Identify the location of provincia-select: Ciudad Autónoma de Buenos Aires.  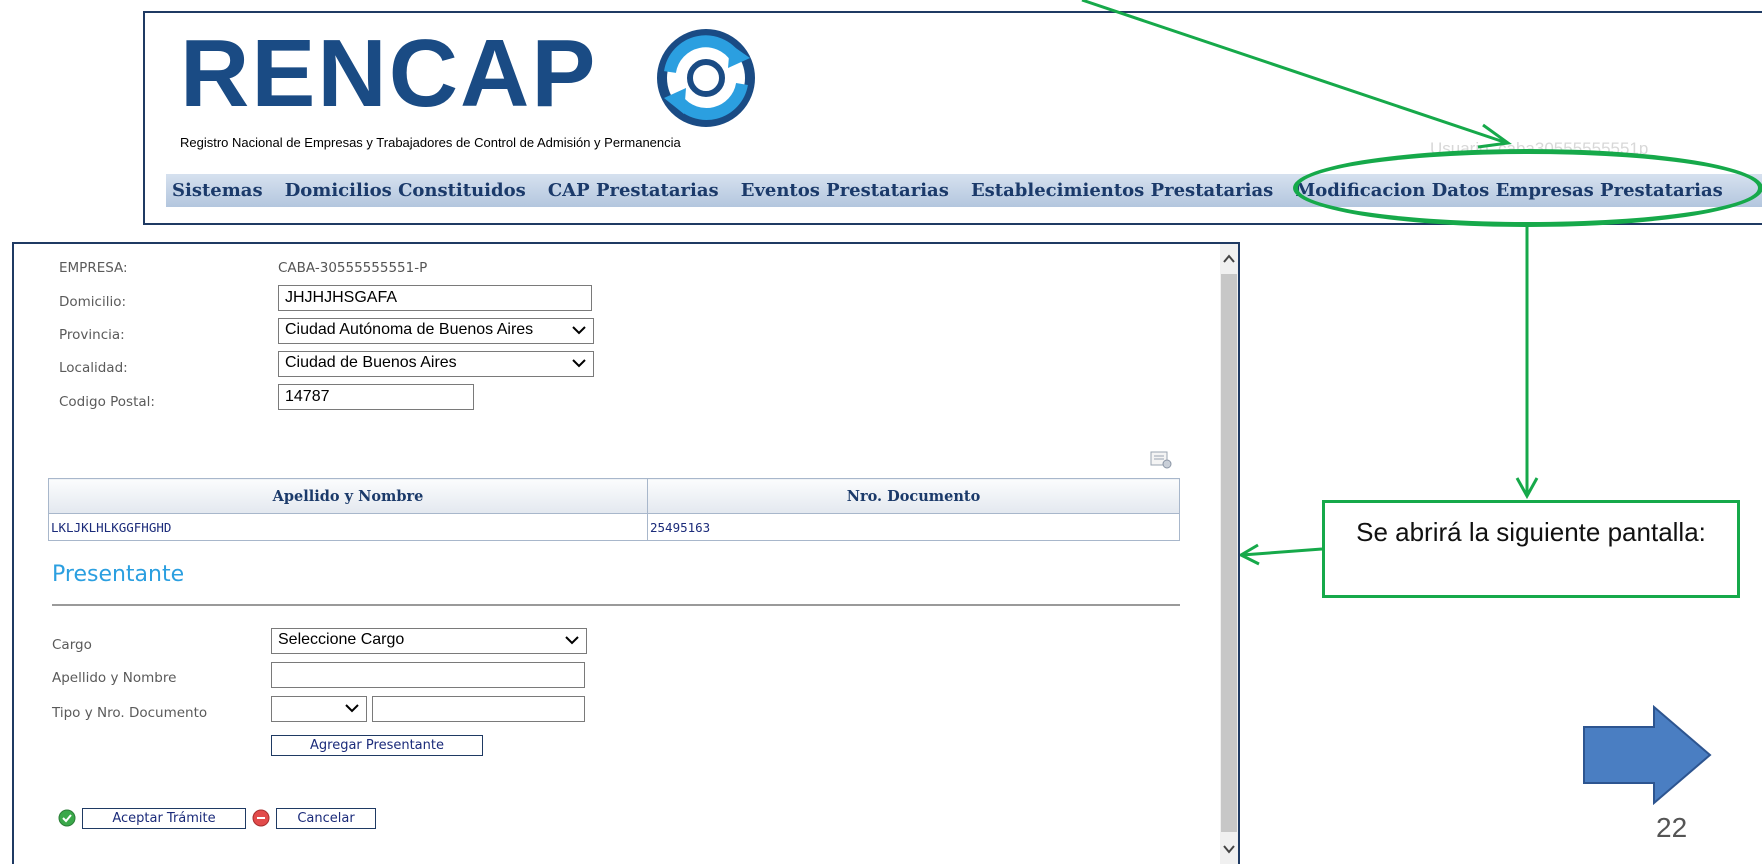
(436, 331).